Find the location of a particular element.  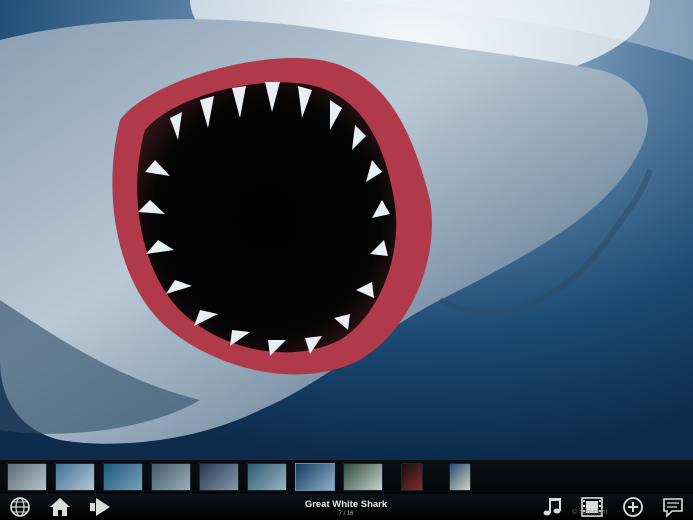

music-note-icon is located at coordinates (552, 507).